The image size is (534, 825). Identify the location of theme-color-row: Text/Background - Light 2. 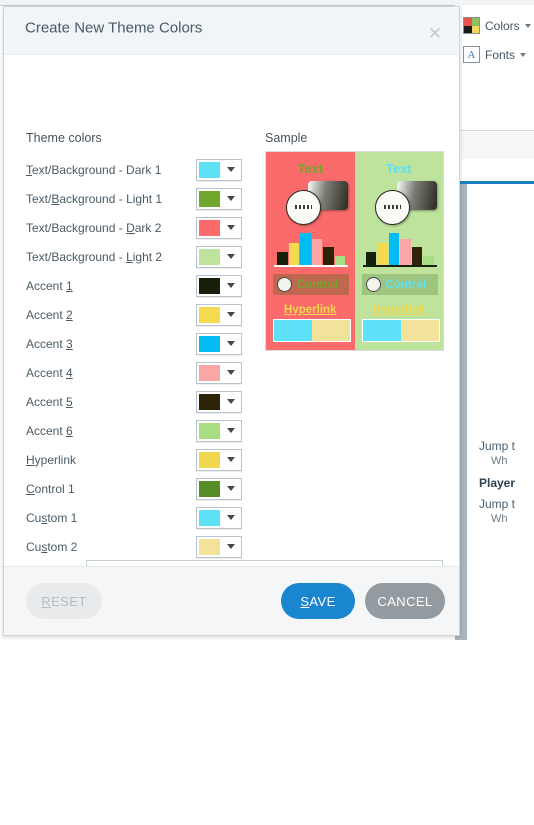
(139, 256).